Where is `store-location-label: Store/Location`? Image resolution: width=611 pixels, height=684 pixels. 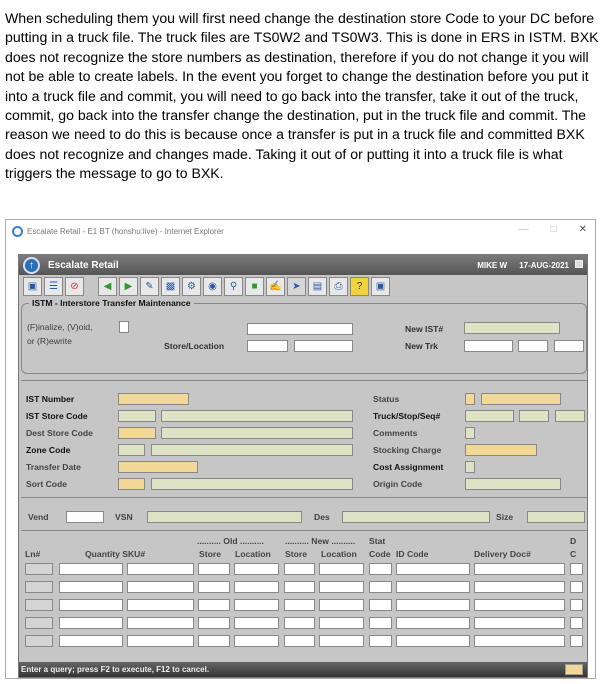 store-location-label: Store/Location is located at coordinates (194, 346).